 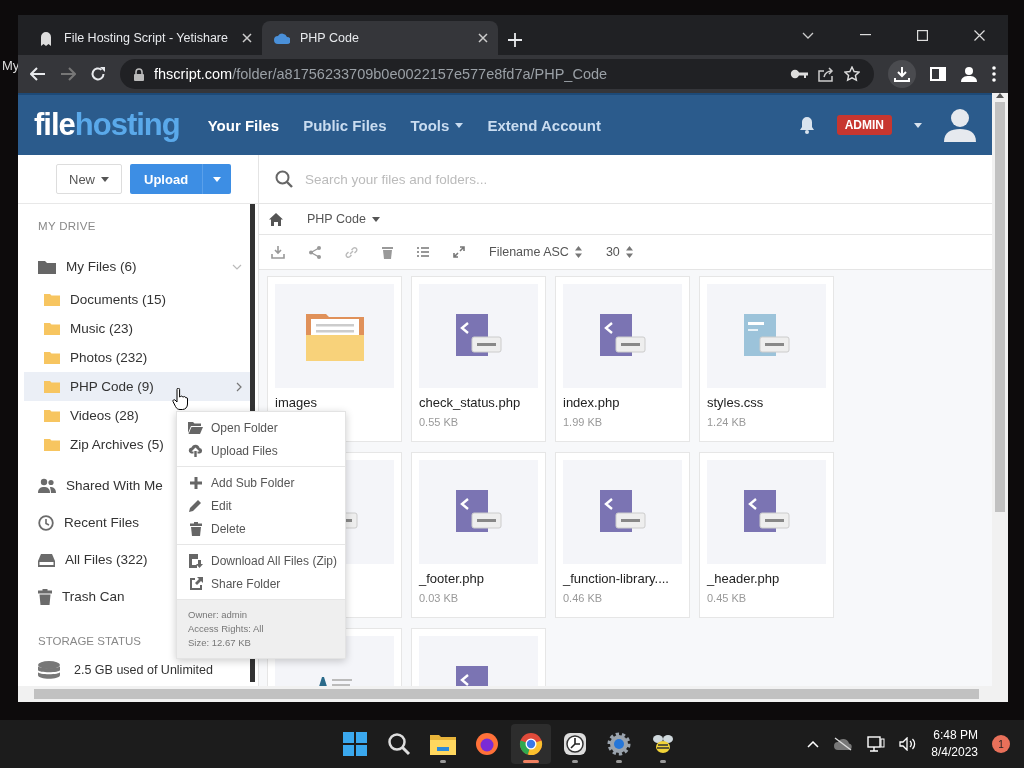 What do you see at coordinates (218, 615) in the screenshot?
I see `info-line: Owner: admin` at bounding box center [218, 615].